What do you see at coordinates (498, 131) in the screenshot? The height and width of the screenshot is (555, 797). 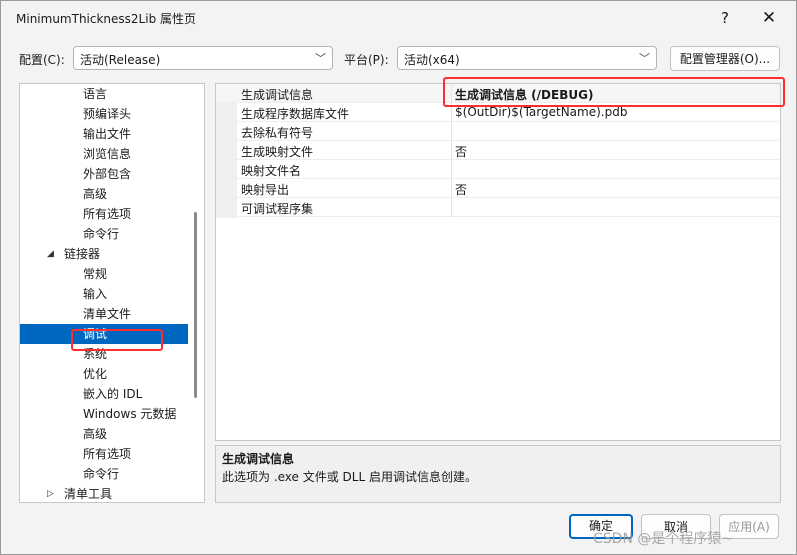 I see `property-row: 去除私有符号` at bounding box center [498, 131].